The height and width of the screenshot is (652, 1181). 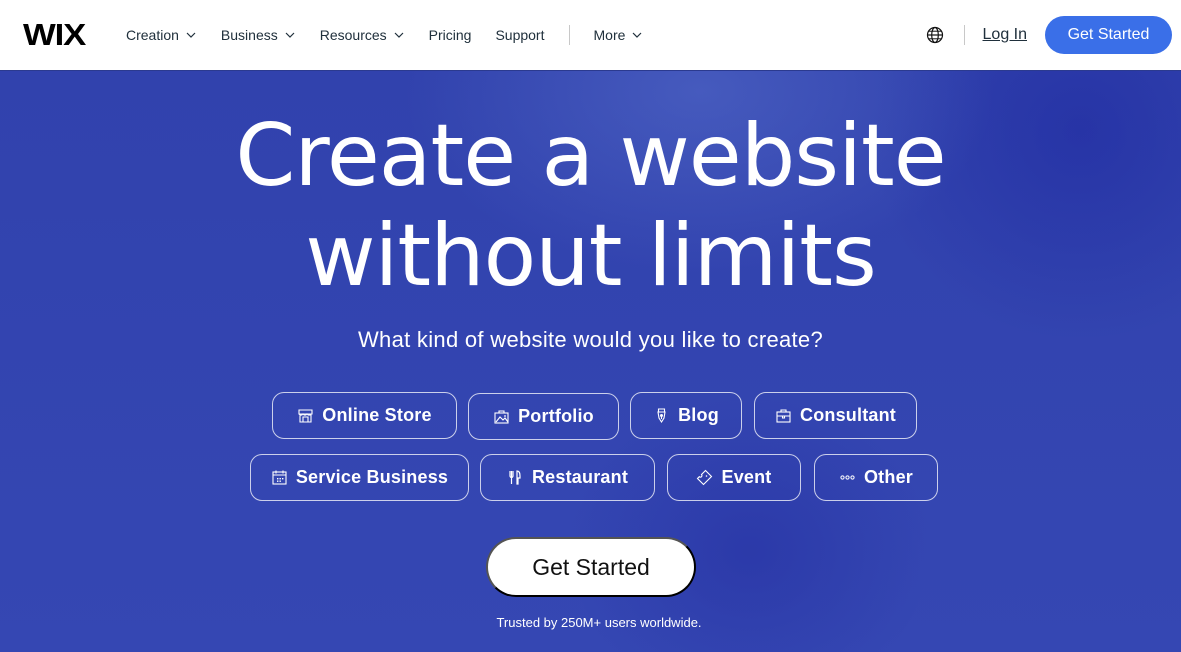 What do you see at coordinates (1005, 35) in the screenshot?
I see `login-link: Log In` at bounding box center [1005, 35].